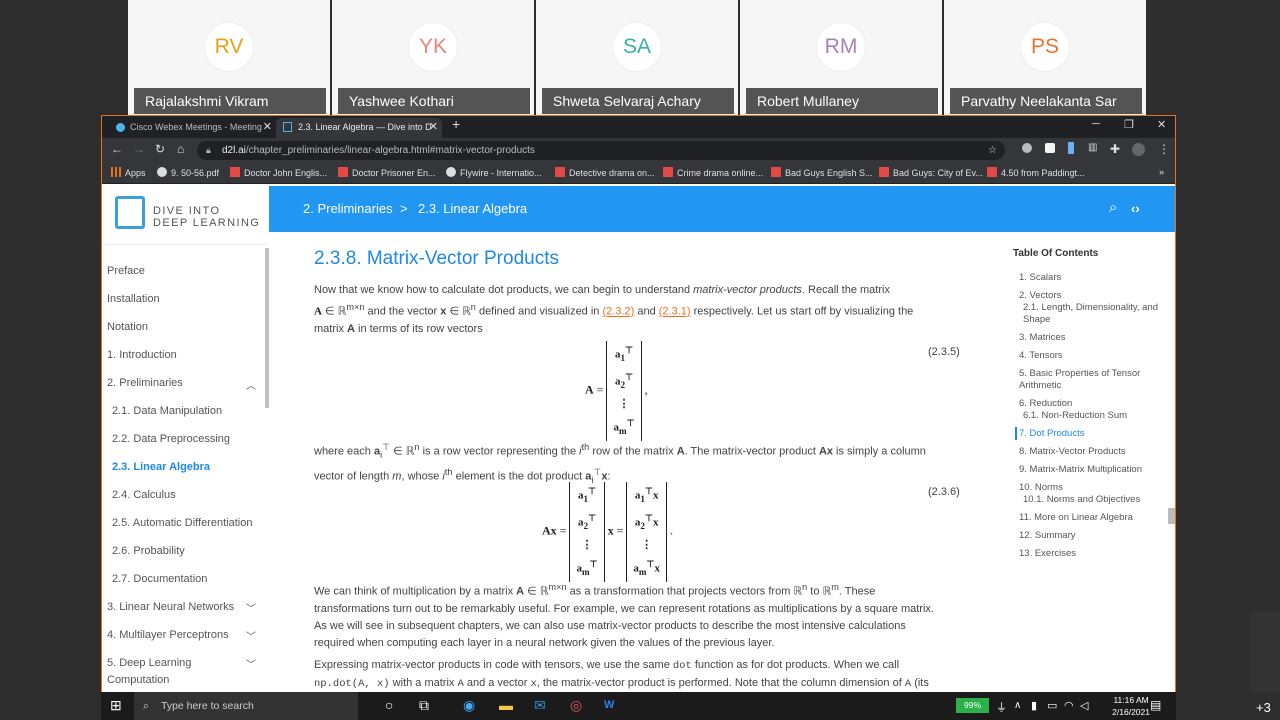 Image resolution: width=1280 pixels, height=720 pixels. I want to click on sidebar-item-introduction: 1. Introduction, so click(142, 355).